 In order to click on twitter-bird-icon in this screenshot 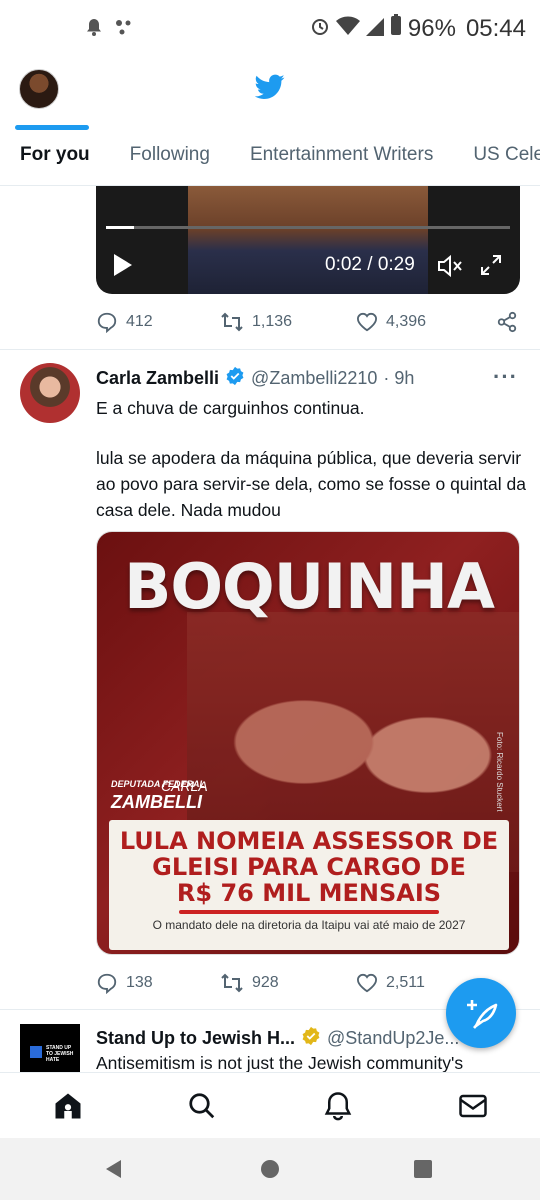, I will do `click(269, 89)`.